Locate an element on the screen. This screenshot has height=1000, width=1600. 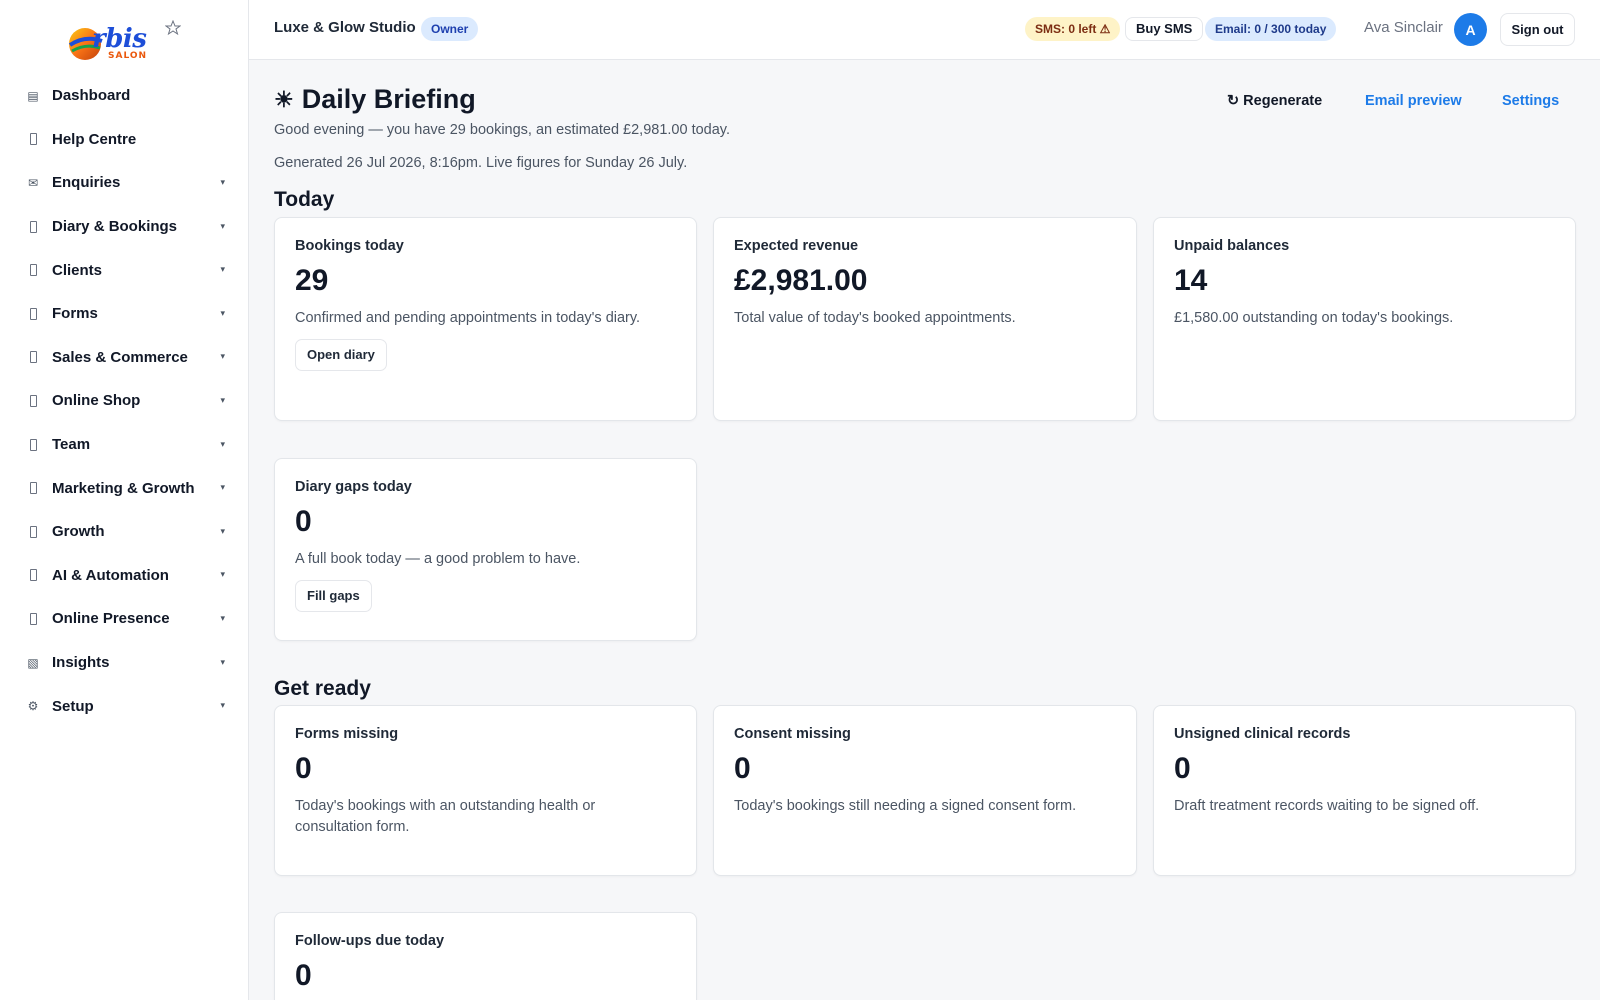
help-icon is located at coordinates (33, 139).